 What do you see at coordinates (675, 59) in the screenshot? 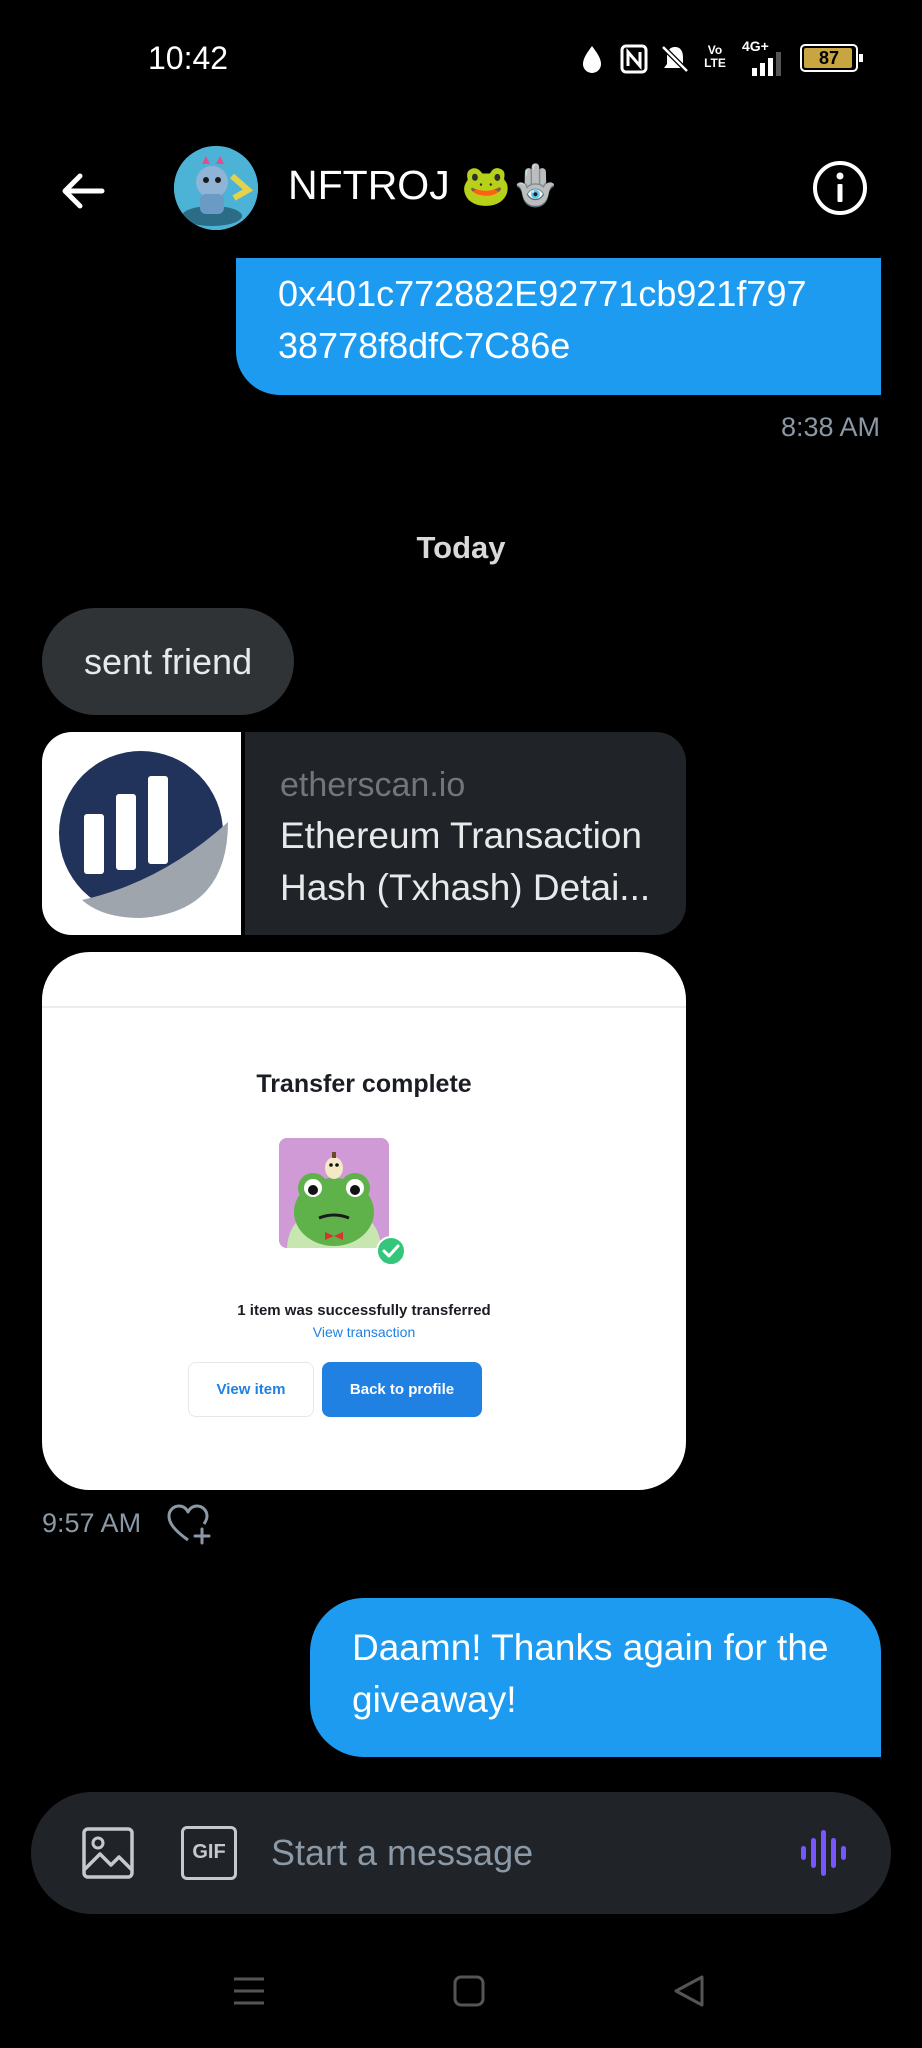
I see `mute-bell-icon` at bounding box center [675, 59].